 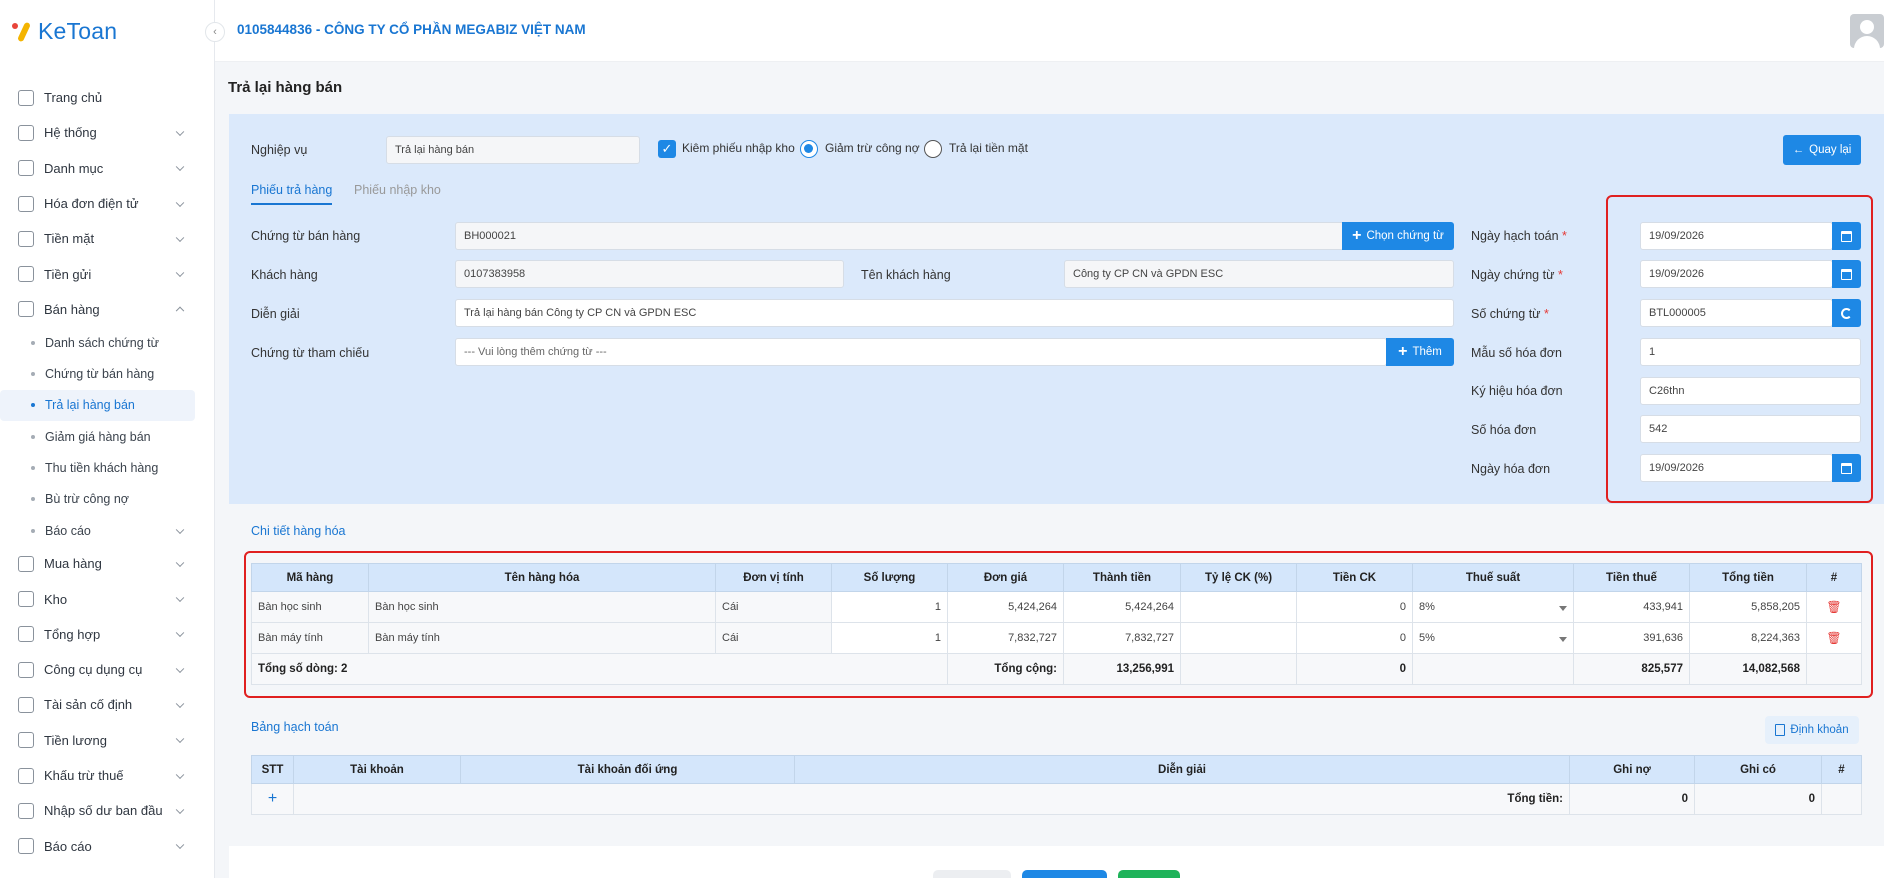 What do you see at coordinates (933, 149) in the screenshot?
I see `tra-lai-tien-radio` at bounding box center [933, 149].